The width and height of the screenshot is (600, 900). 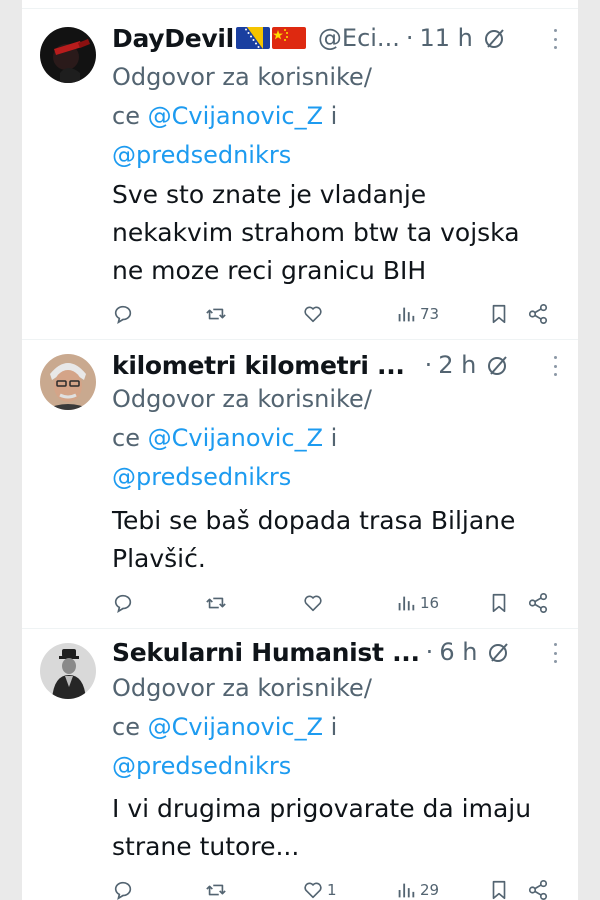 I want to click on view-count: 16, so click(x=430, y=603).